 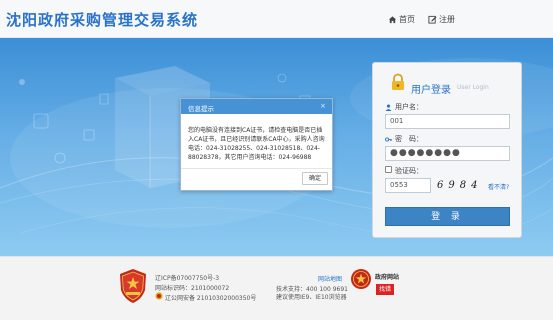 I want to click on username-input: 001, so click(x=447, y=121).